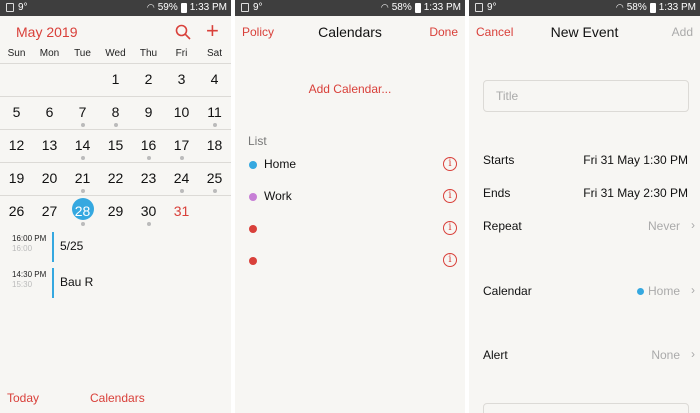  What do you see at coordinates (167, 7) in the screenshot?
I see `battery-level: 59%` at bounding box center [167, 7].